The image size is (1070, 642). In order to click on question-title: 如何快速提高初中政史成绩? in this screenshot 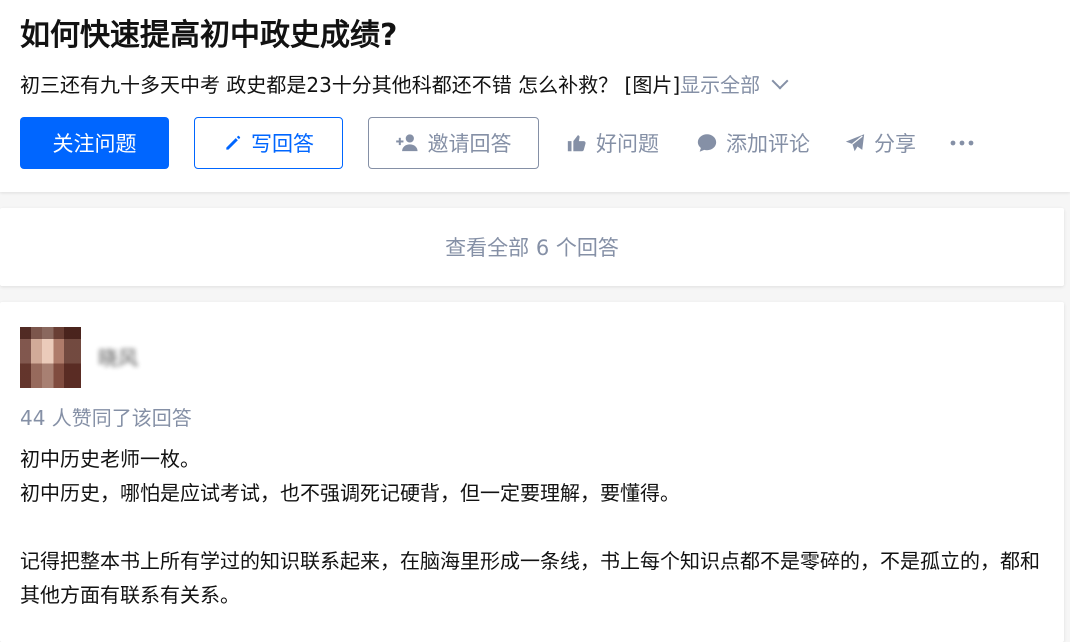, I will do `click(209, 35)`.